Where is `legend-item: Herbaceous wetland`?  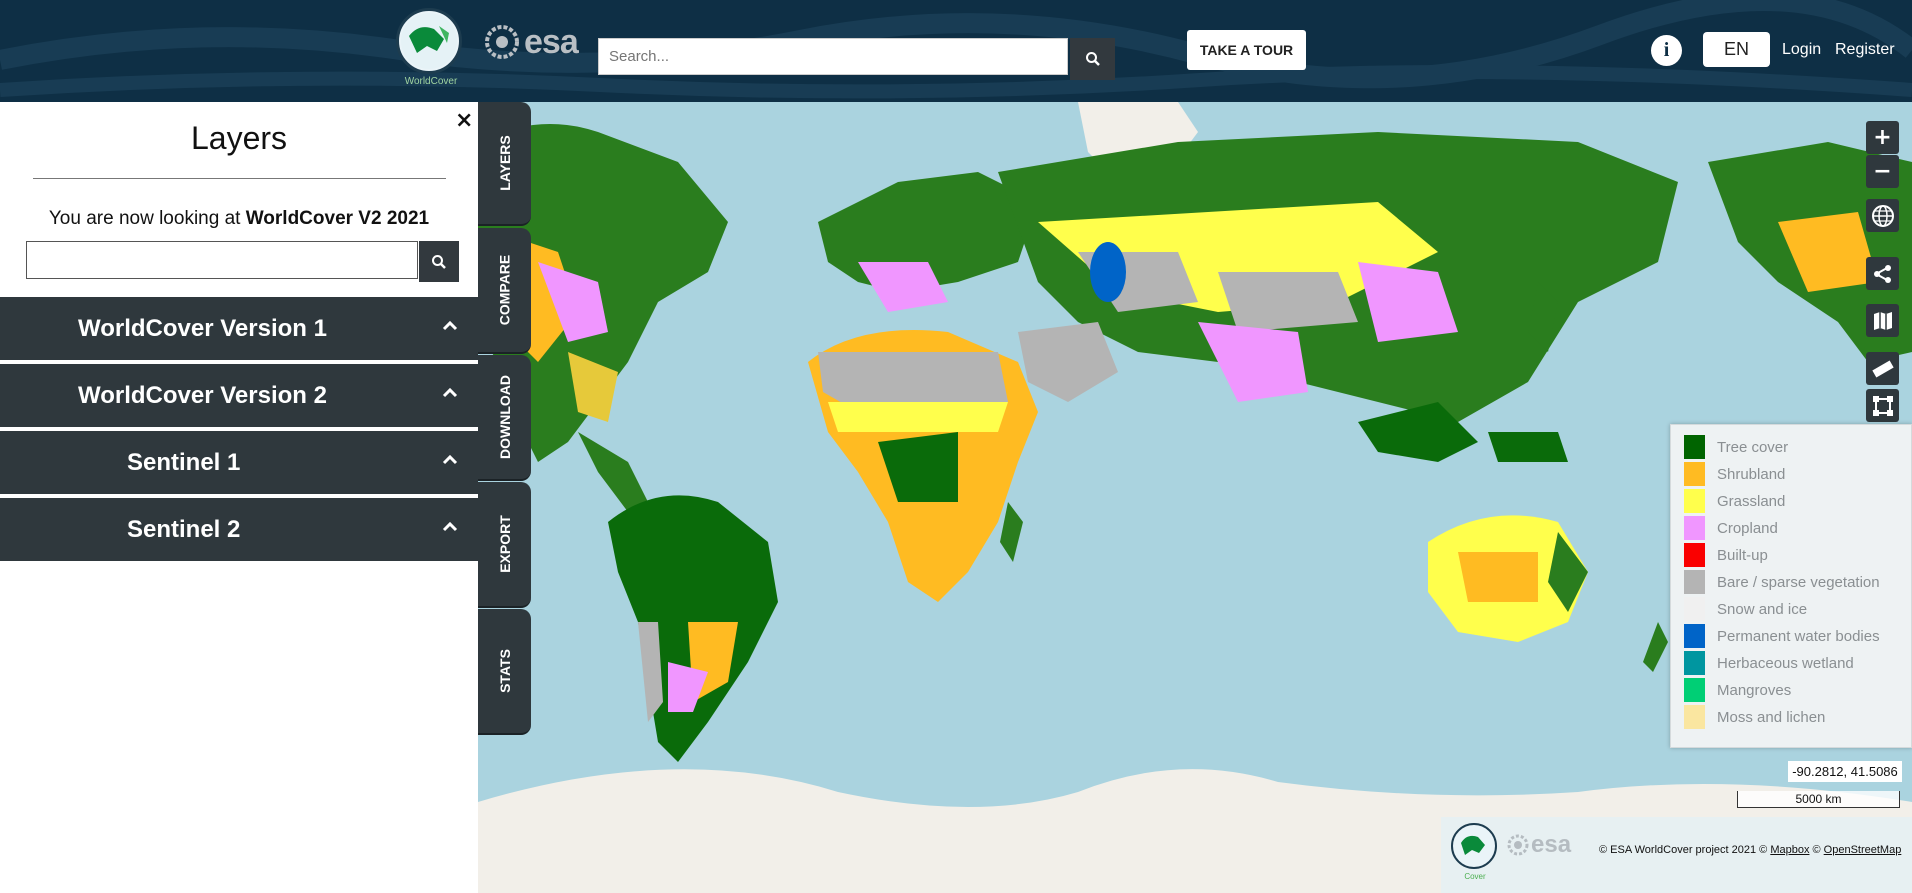
legend-item: Herbaceous wetland is located at coordinates (1769, 663).